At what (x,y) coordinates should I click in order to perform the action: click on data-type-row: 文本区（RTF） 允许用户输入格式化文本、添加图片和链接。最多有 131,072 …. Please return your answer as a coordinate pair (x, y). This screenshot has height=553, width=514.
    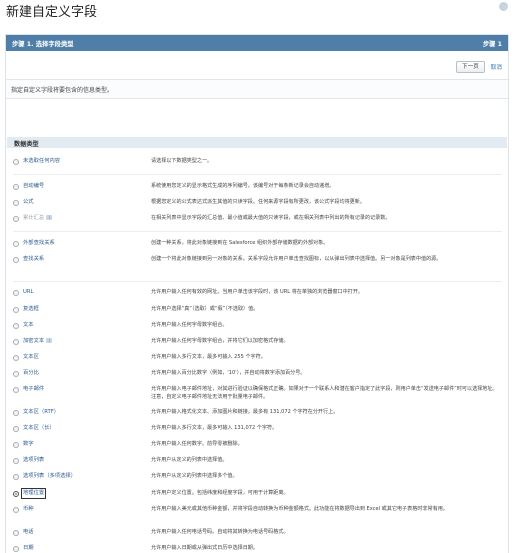
    Looking at the image, I should click on (257, 413).